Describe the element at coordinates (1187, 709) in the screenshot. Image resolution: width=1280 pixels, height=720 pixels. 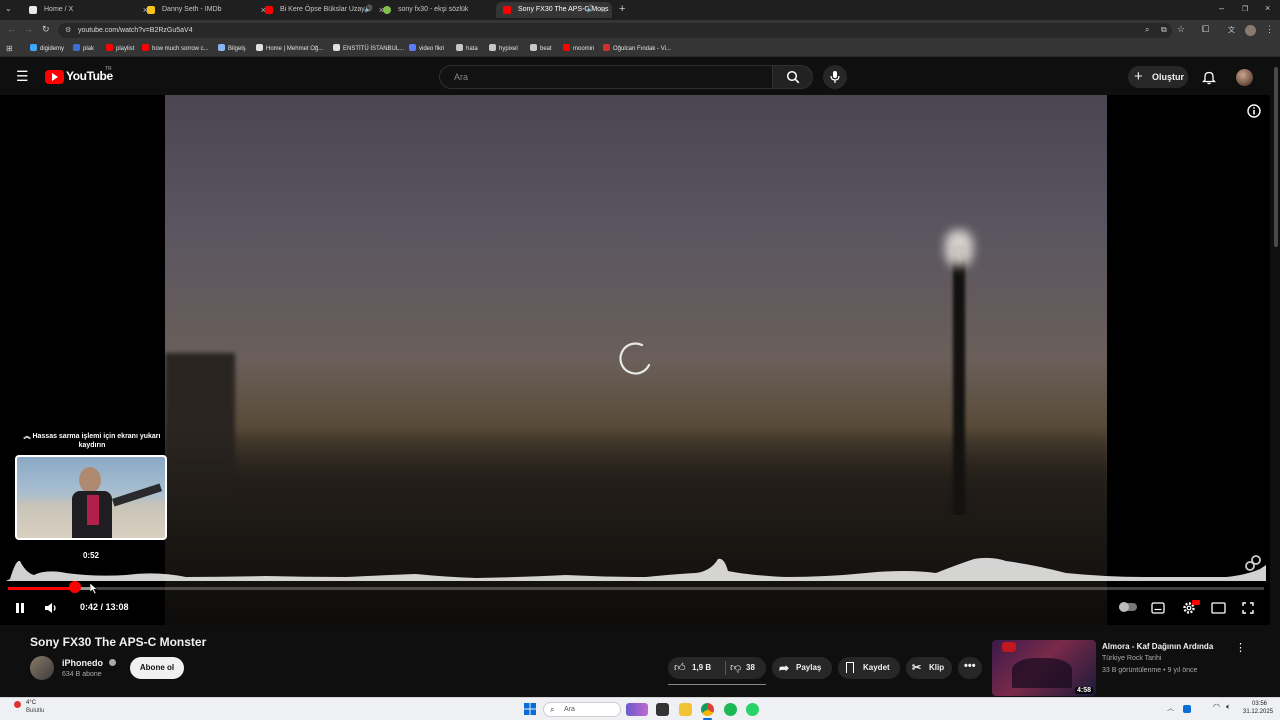
I see `tray-app-icon` at that location.